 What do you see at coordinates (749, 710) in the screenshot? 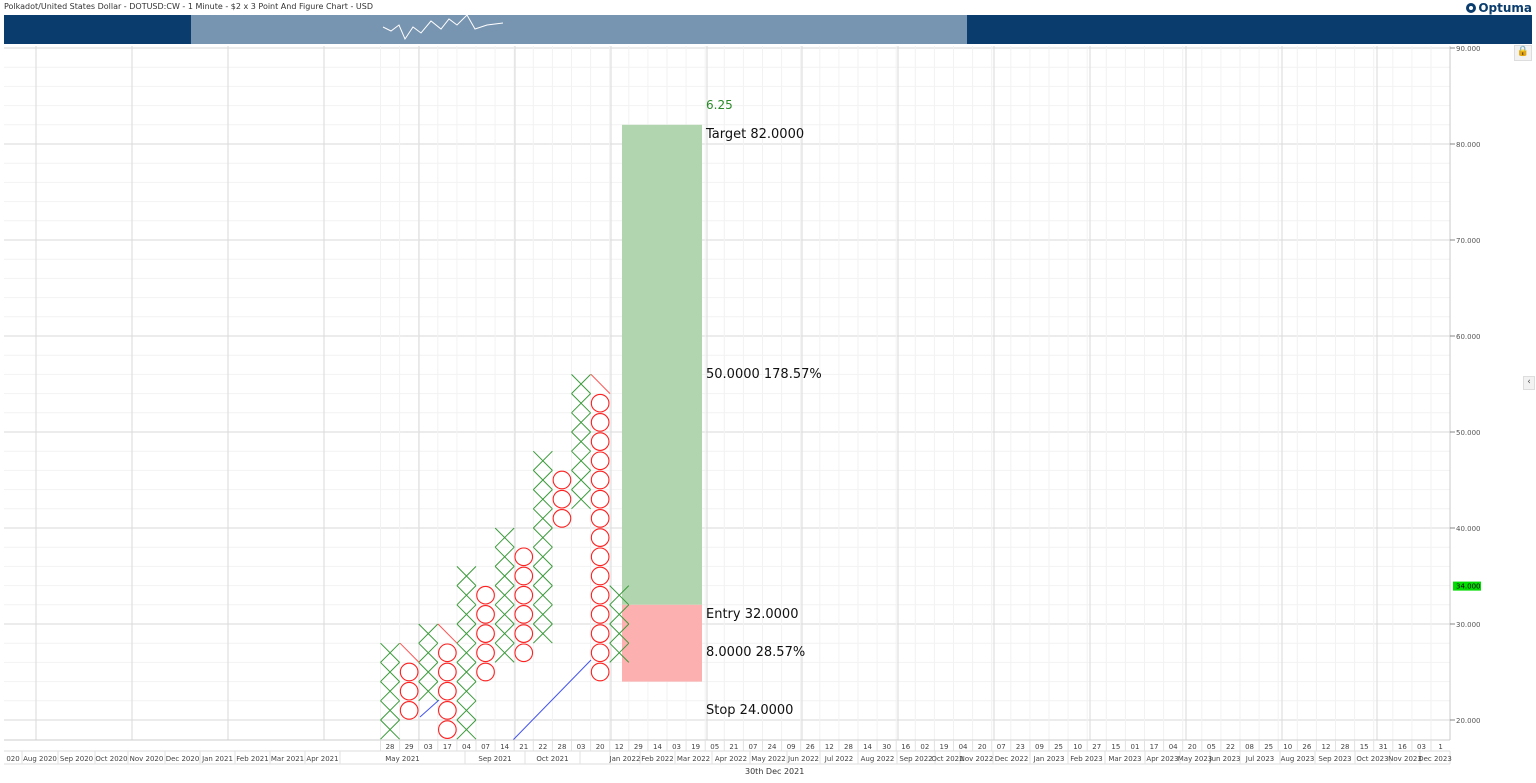
I see `trade-stop-label: Stop 24.0000` at bounding box center [749, 710].